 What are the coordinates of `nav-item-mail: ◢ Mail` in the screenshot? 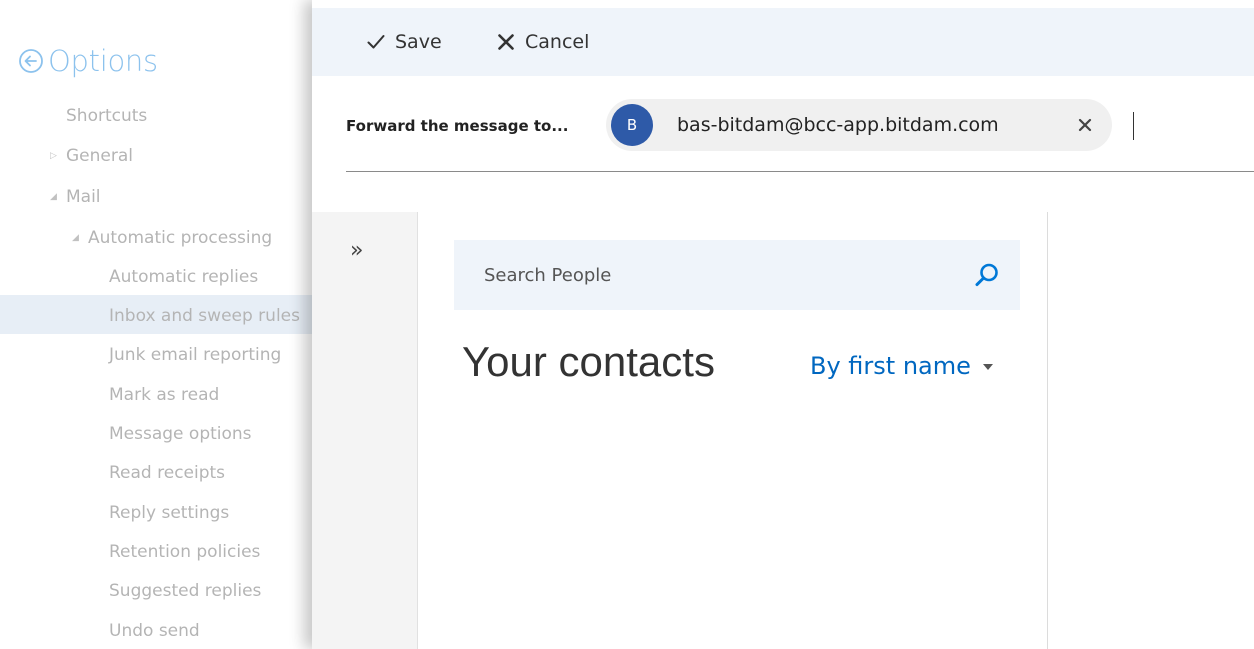 It's located at (75, 197).